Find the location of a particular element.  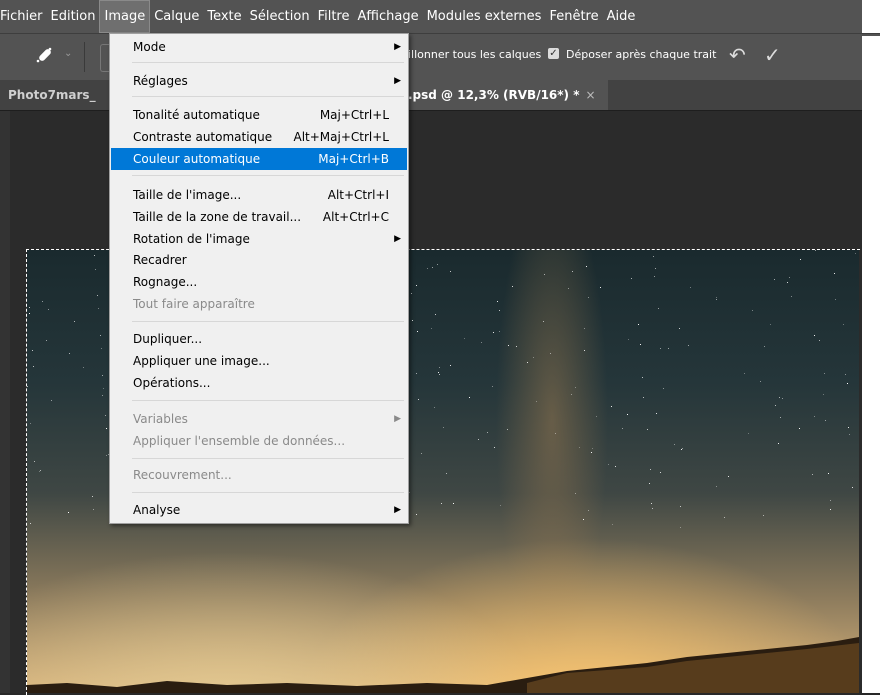

tab-active-document: .psd @ 12,3% (RVB/16*) * × is located at coordinates (506, 95).